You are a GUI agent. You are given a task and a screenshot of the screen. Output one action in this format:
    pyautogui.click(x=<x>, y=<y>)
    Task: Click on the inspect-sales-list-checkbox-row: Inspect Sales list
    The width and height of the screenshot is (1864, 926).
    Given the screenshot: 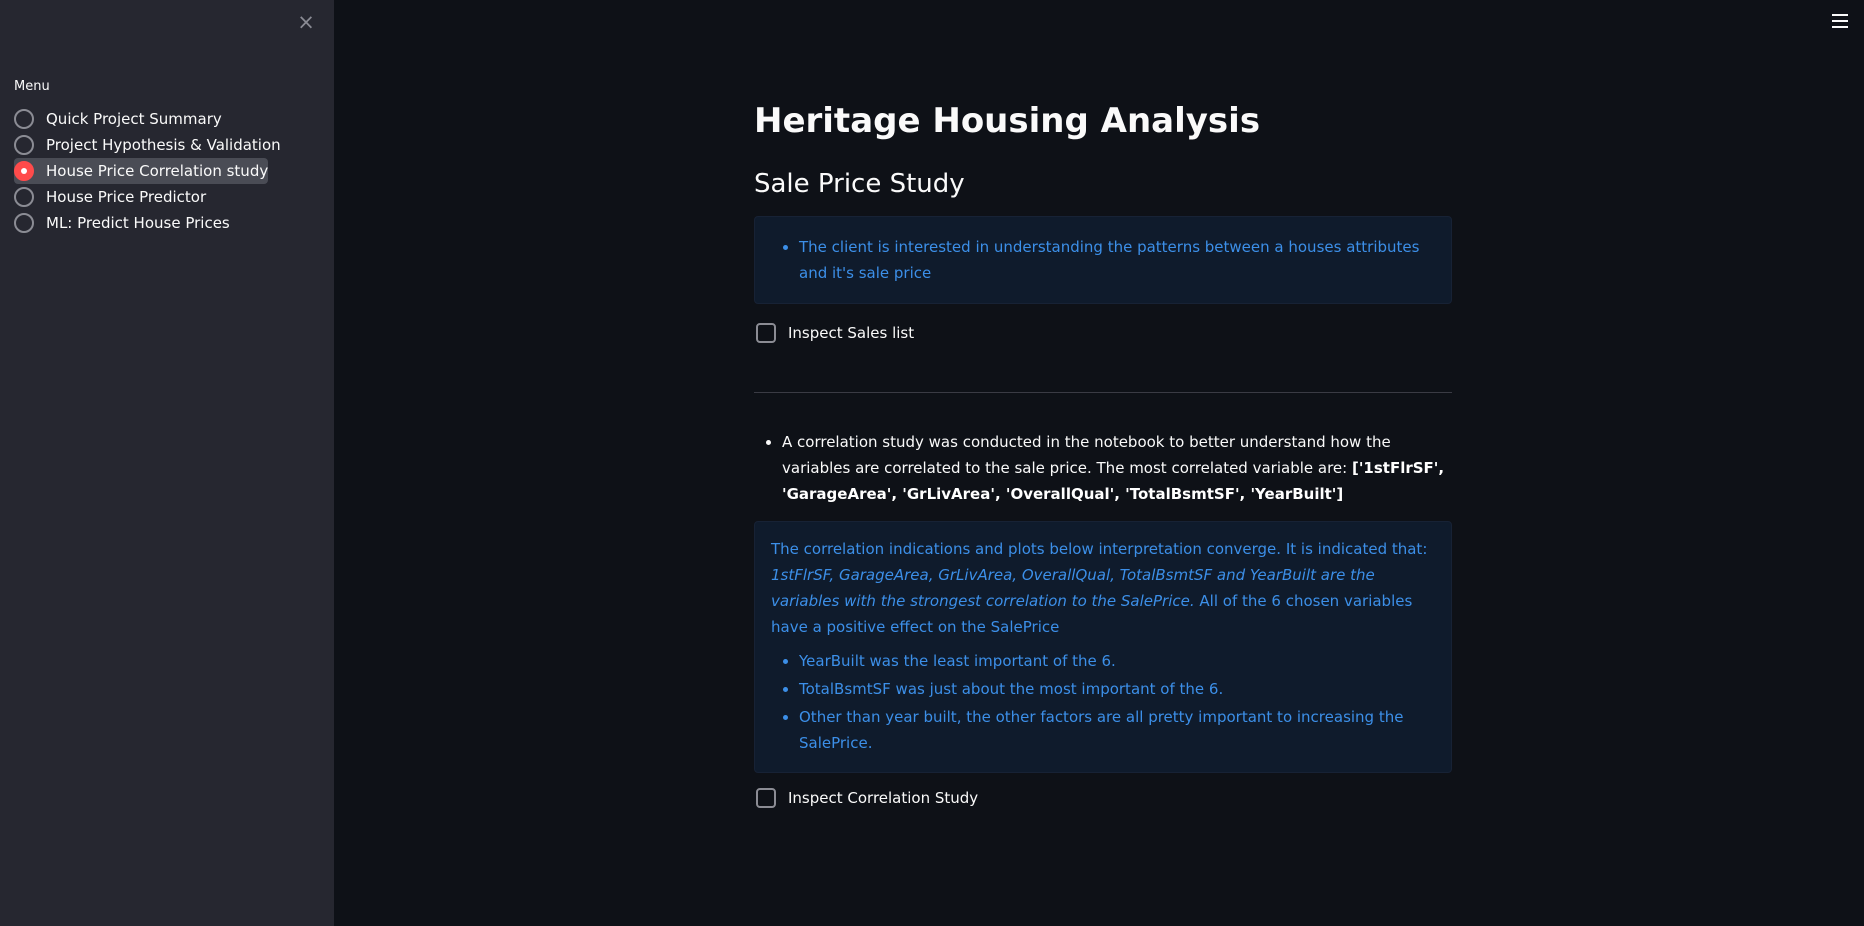 What is the action you would take?
    pyautogui.click(x=1103, y=333)
    